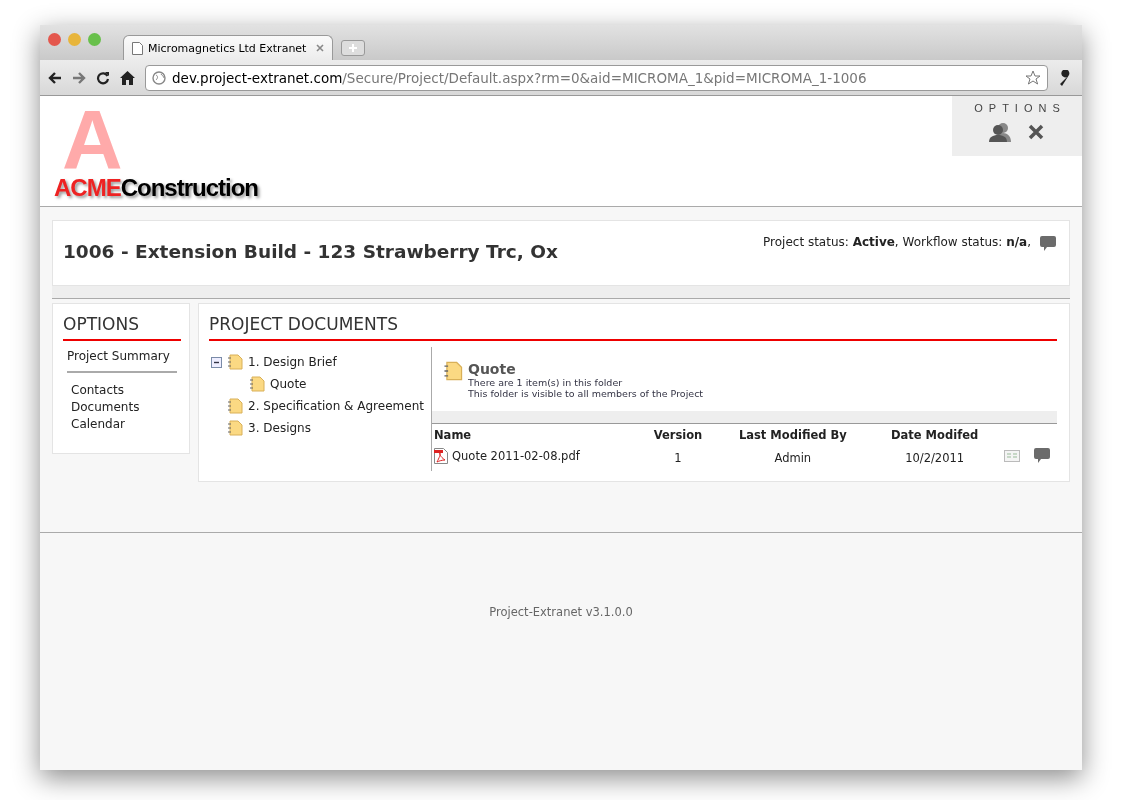  What do you see at coordinates (897, 242) in the screenshot?
I see `project-status-text: Project status: Active, Workflow status: n/a,` at bounding box center [897, 242].